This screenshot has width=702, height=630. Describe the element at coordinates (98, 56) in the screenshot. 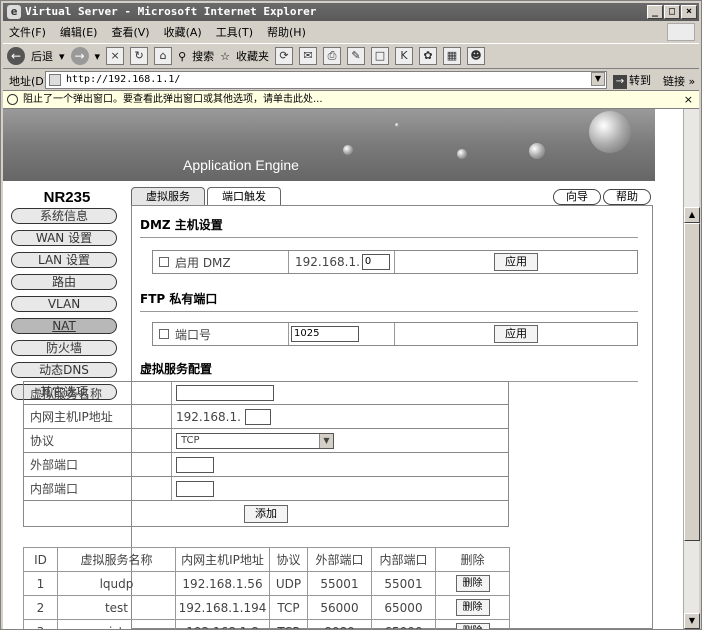

I see `forward-dropdown-icon: ▾` at that location.